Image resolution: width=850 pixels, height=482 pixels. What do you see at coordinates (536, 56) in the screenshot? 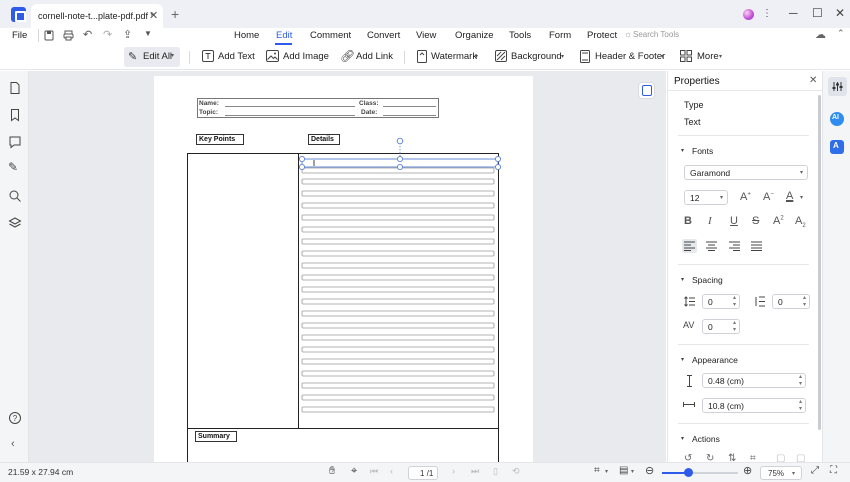
I see `background-button: Background` at bounding box center [536, 56].